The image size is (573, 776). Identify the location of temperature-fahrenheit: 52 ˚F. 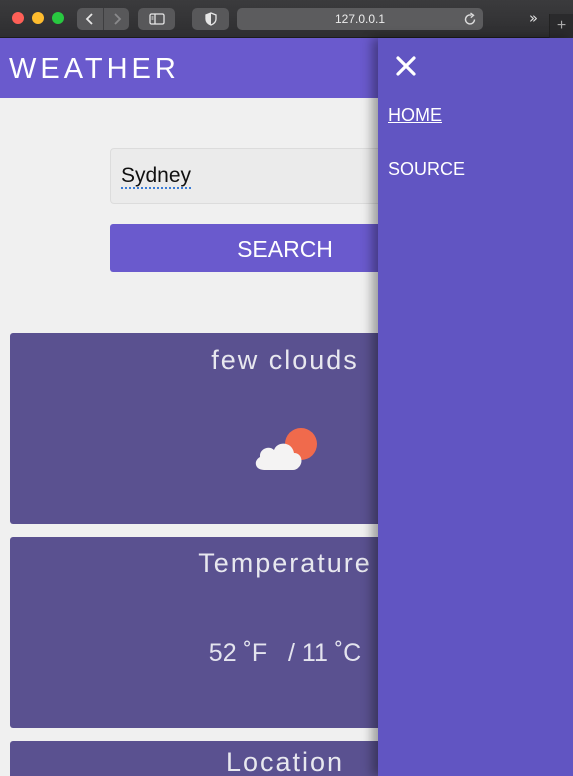
(238, 653).